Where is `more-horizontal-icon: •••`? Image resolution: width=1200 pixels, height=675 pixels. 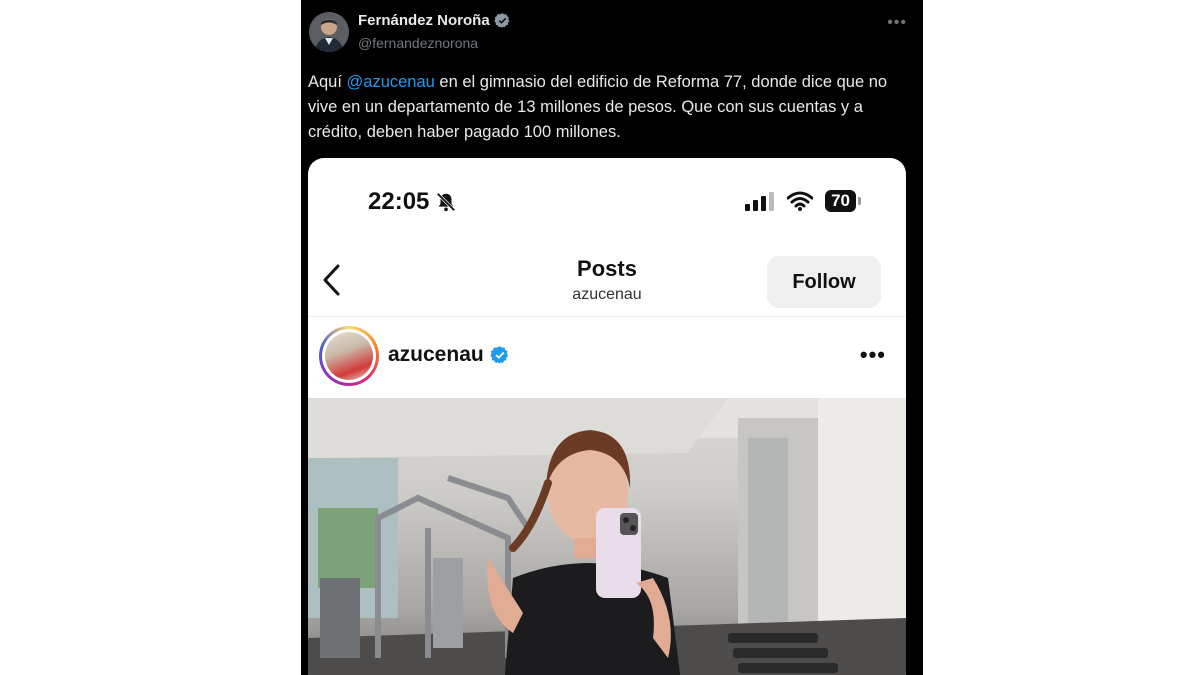 more-horizontal-icon: ••• is located at coordinates (897, 23).